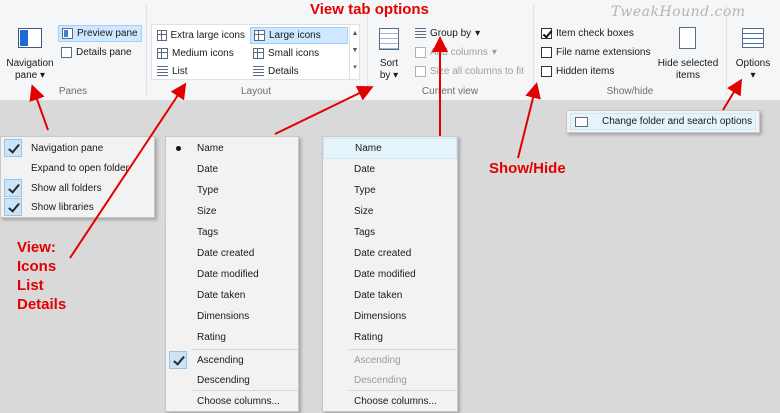  Describe the element at coordinates (232, 360) in the screenshot. I see `sort-ascending-option: Ascending` at that location.